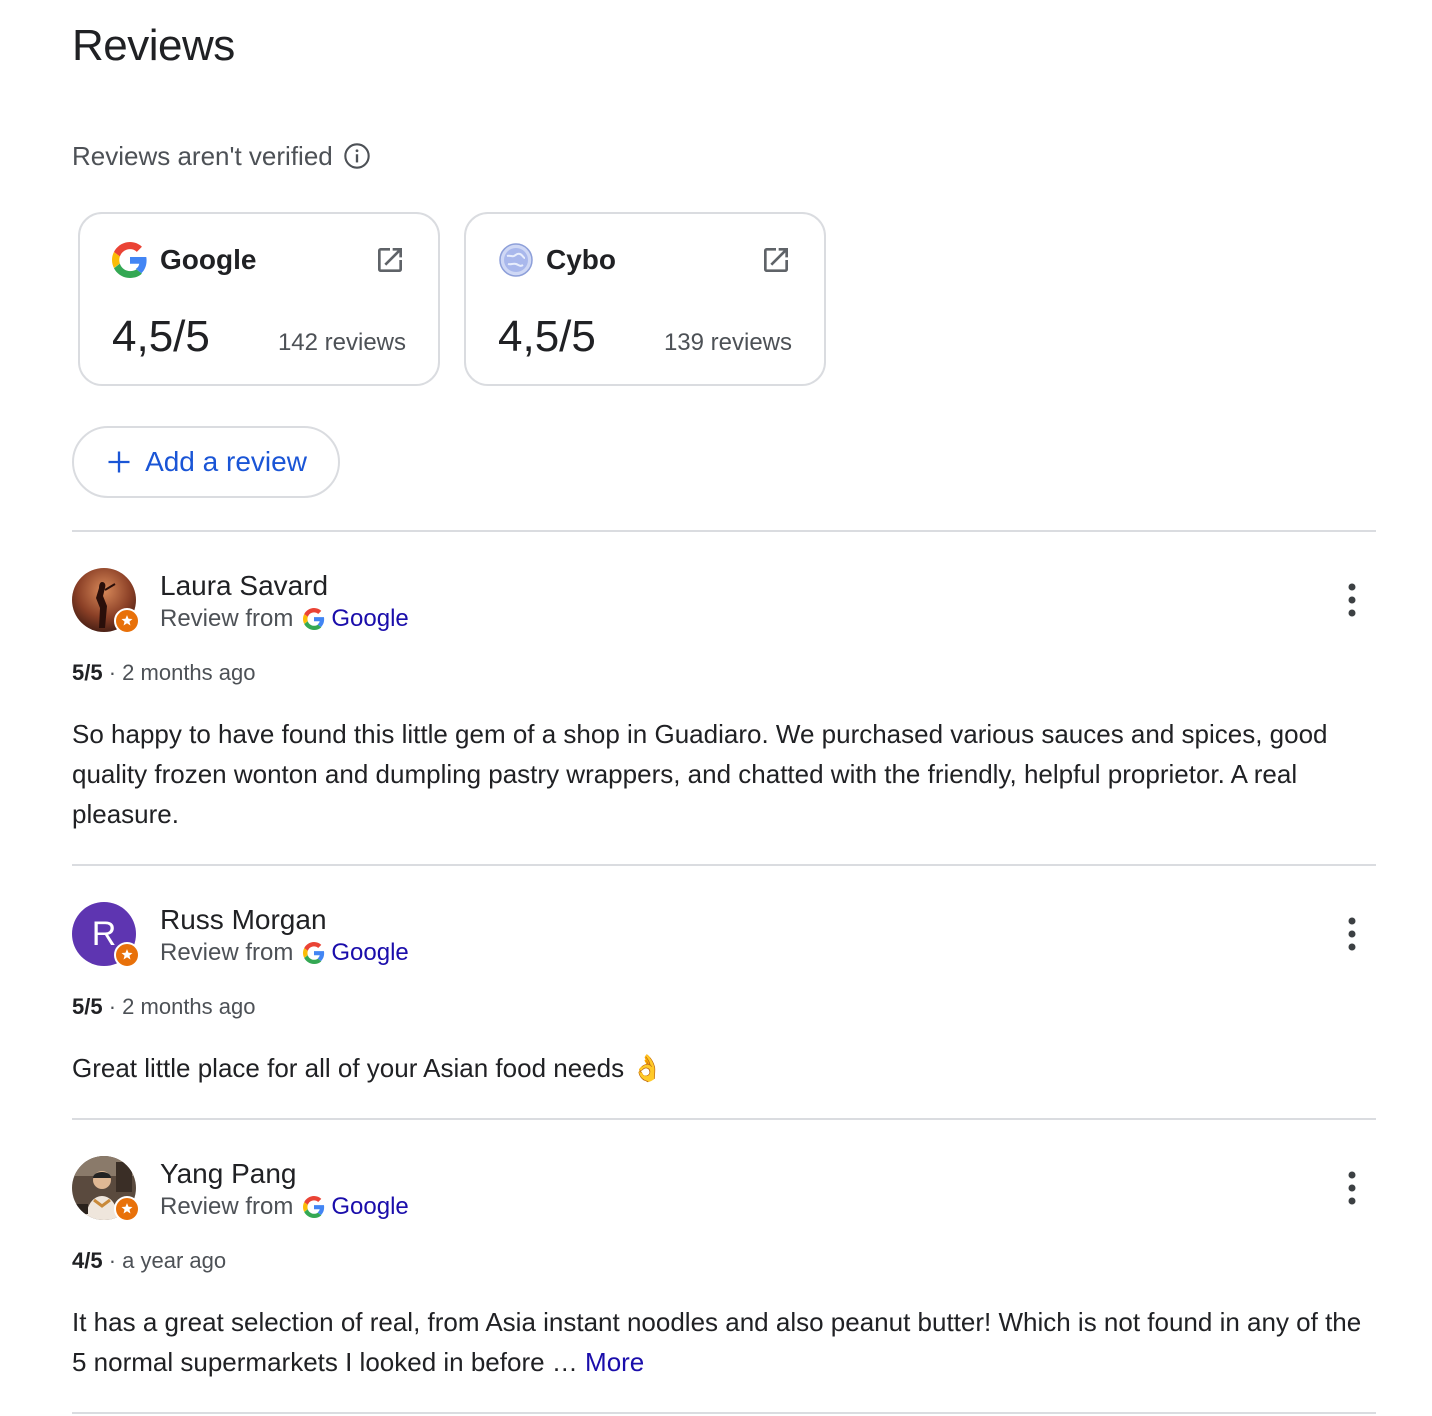  I want to click on verification-note-text: Reviews aren't verified, so click(202, 156).